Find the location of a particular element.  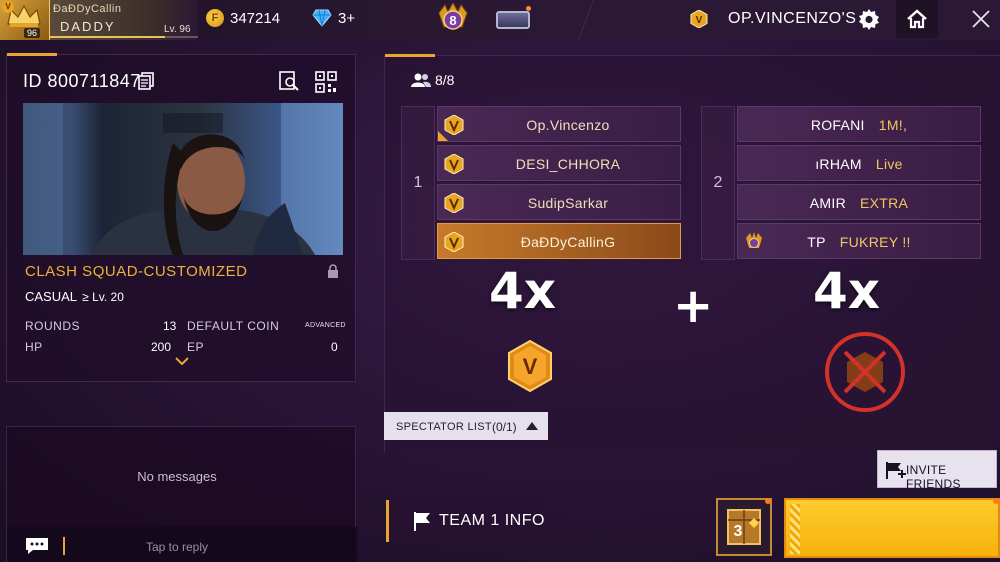

start-button is located at coordinates (892, 528).